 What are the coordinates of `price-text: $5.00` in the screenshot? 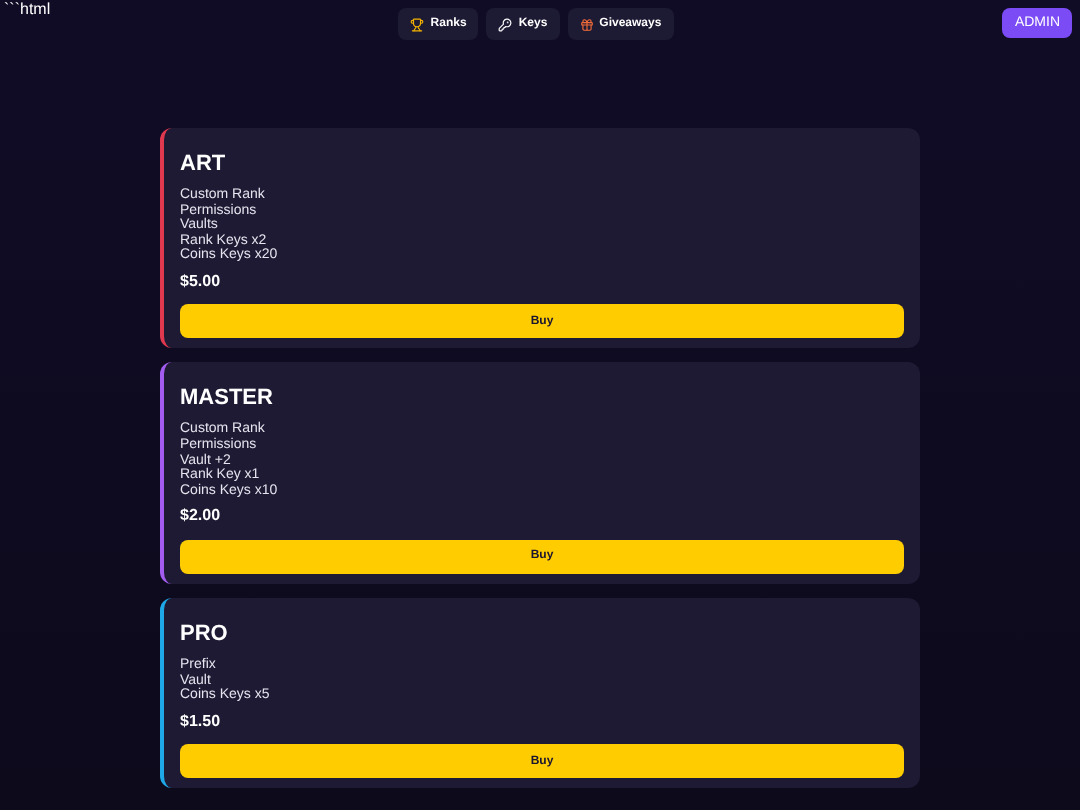 It's located at (201, 280).